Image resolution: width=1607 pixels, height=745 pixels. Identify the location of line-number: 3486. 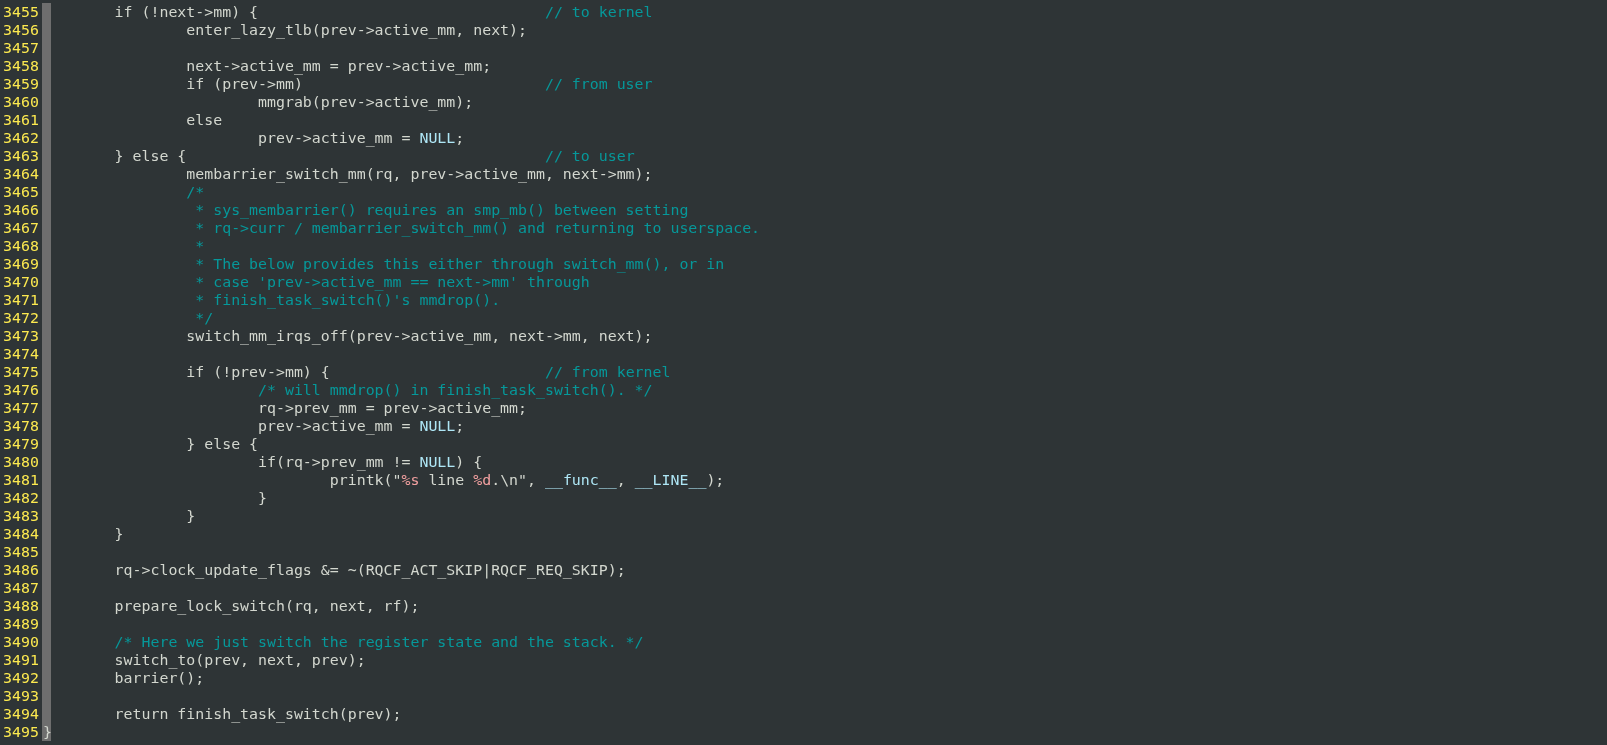
(20, 570).